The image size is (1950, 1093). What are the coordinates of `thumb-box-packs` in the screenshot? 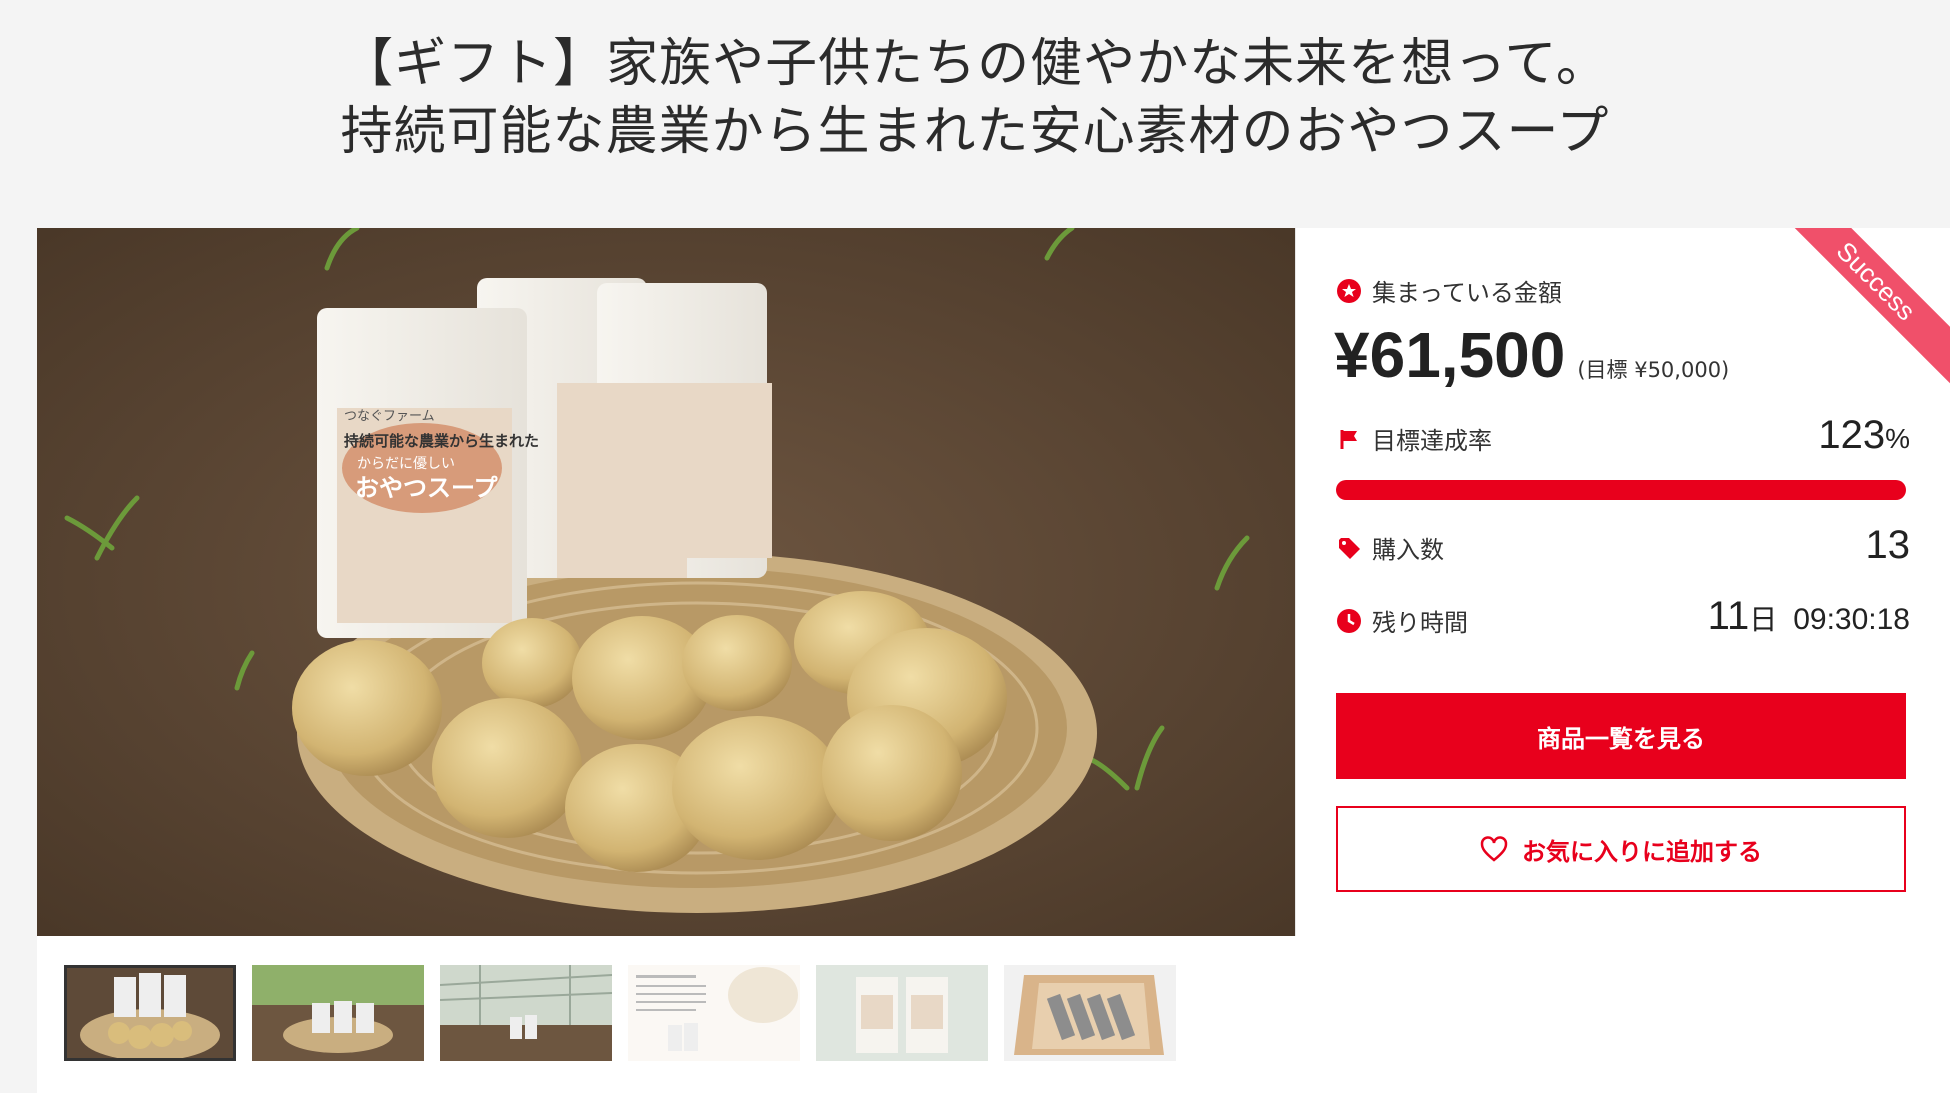 It's located at (1090, 1013).